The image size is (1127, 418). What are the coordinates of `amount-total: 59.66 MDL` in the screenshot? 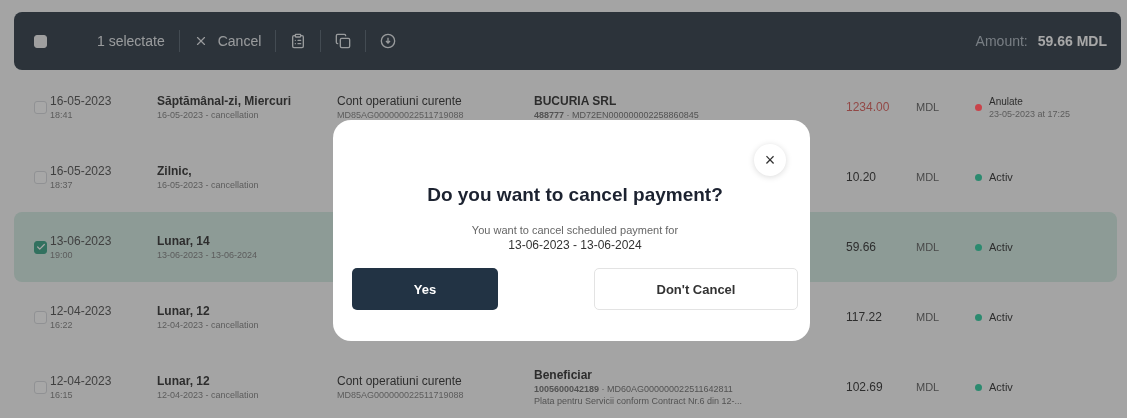 It's located at (1072, 41).